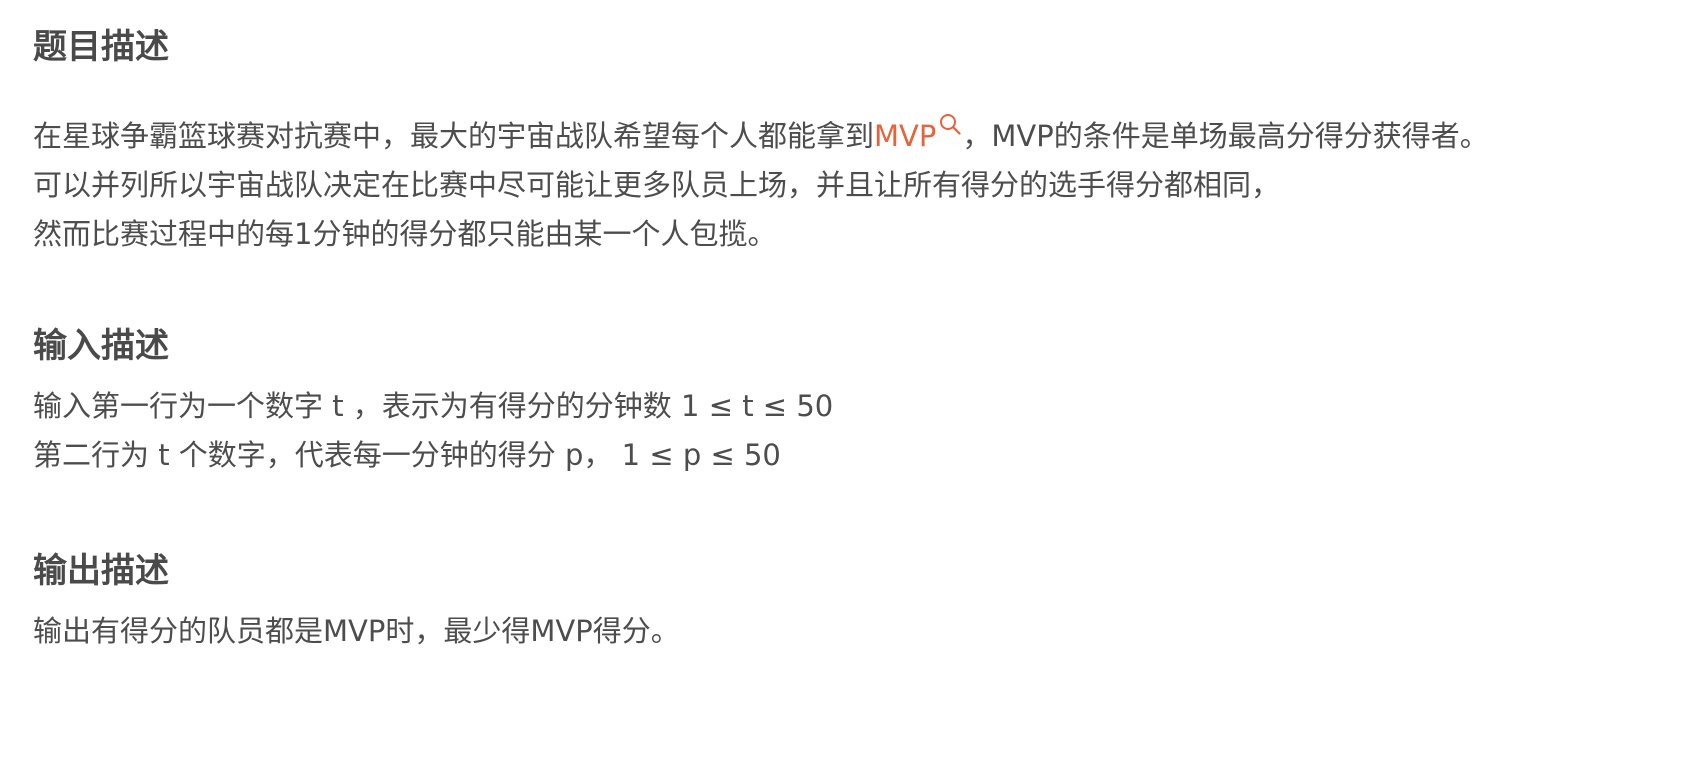  I want to click on section-title-output: 输出描述, so click(101, 571).